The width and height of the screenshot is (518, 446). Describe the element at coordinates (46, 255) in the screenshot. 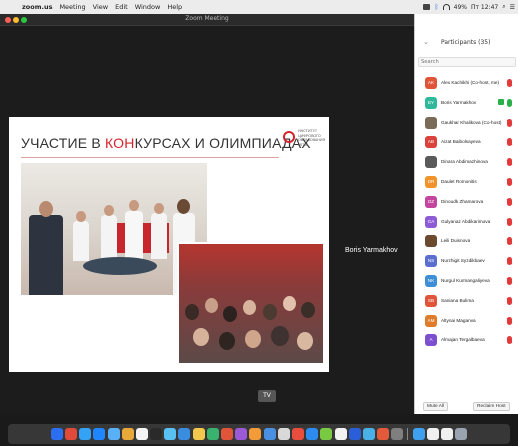

I see `photo-man-suit` at that location.